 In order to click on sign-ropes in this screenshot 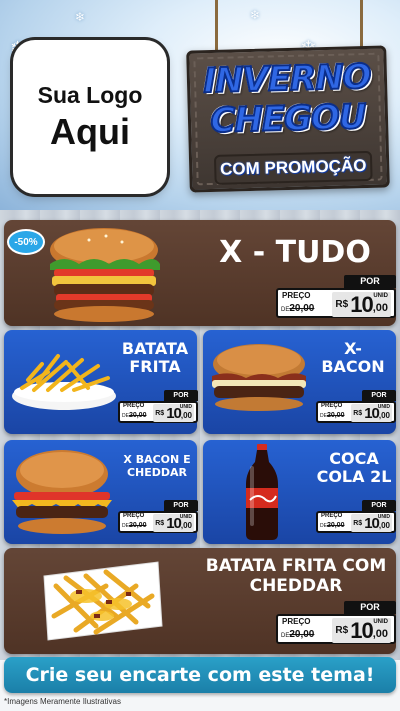, I will do `click(290, 25)`.